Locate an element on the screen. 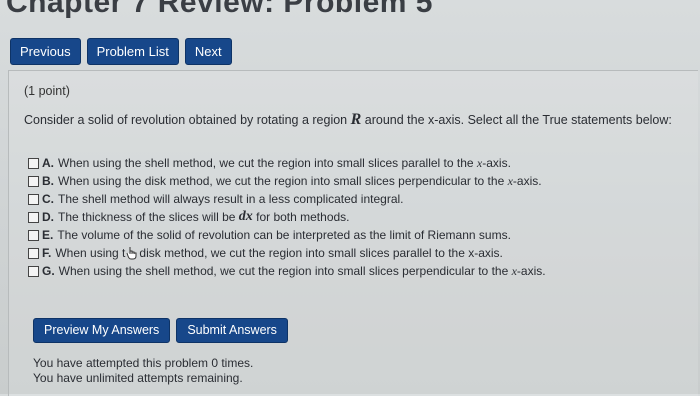 The width and height of the screenshot is (700, 396). choice-letter: E. is located at coordinates (48, 235).